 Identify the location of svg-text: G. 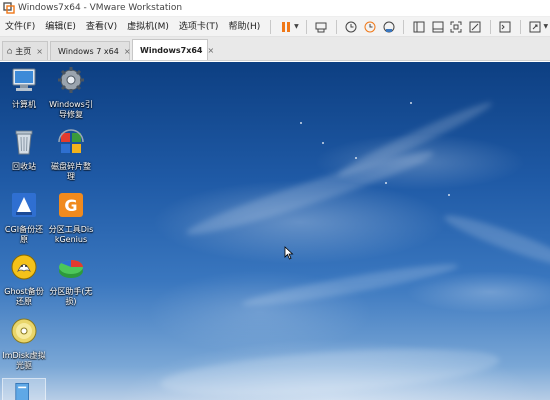
(70, 205).